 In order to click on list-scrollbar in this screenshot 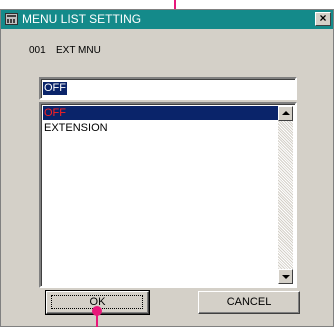, I will do `click(285, 195)`.